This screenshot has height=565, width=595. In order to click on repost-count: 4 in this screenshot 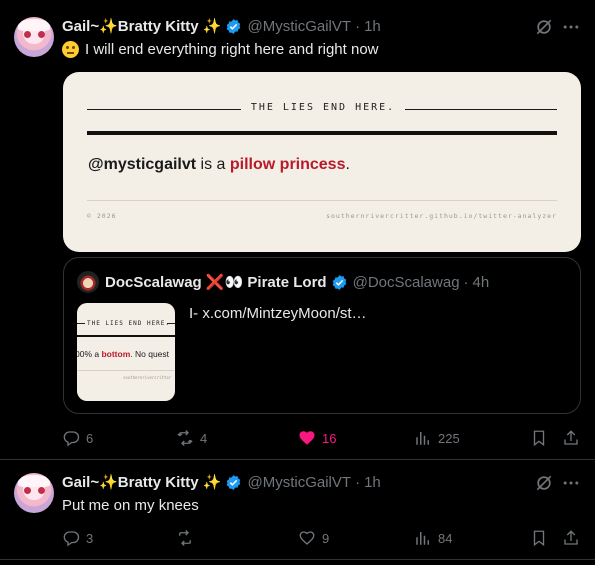, I will do `click(204, 438)`.